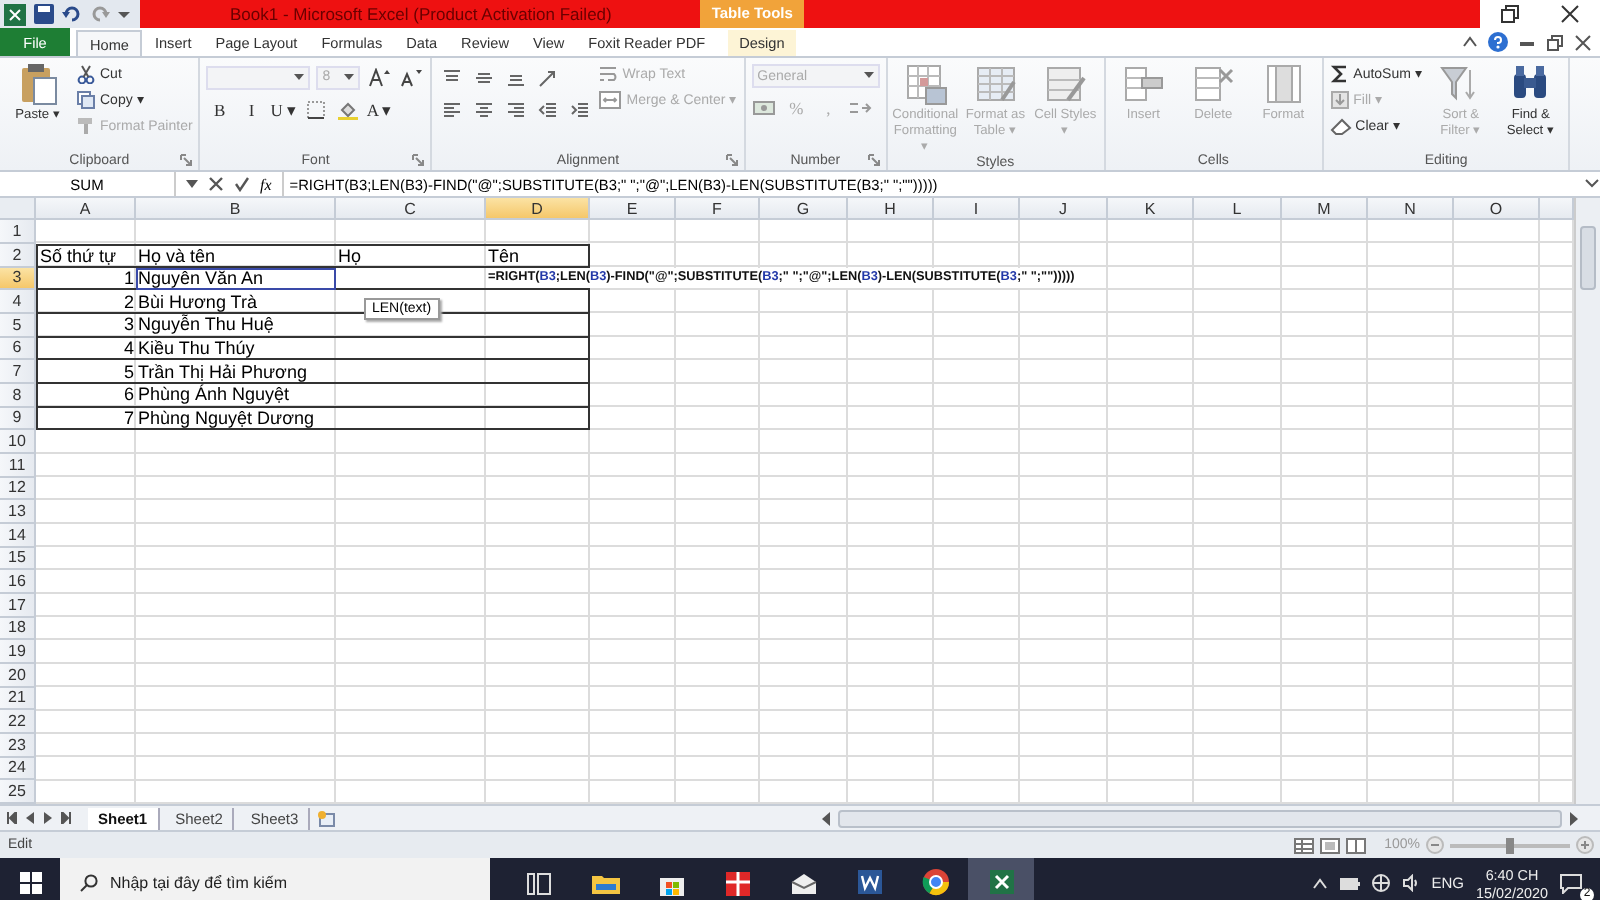 The image size is (1600, 900). Describe the element at coordinates (18, 792) in the screenshot. I see `row-header: 25` at that location.